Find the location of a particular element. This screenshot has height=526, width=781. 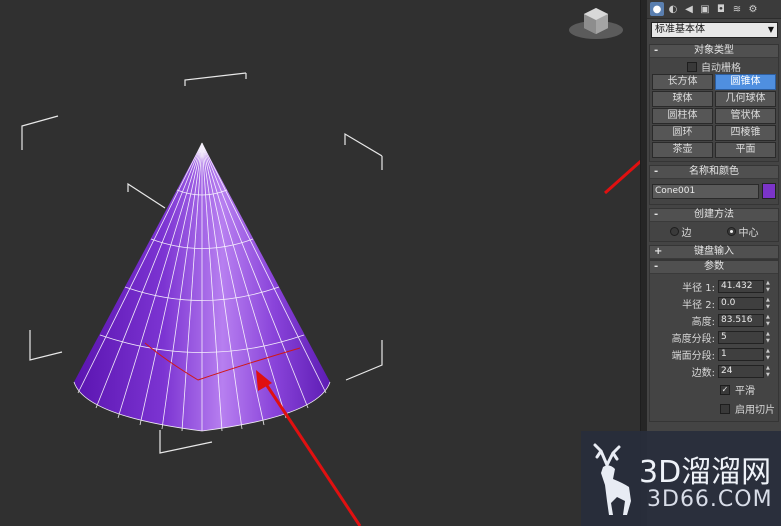

smooth-label: 平滑 is located at coordinates (745, 391).